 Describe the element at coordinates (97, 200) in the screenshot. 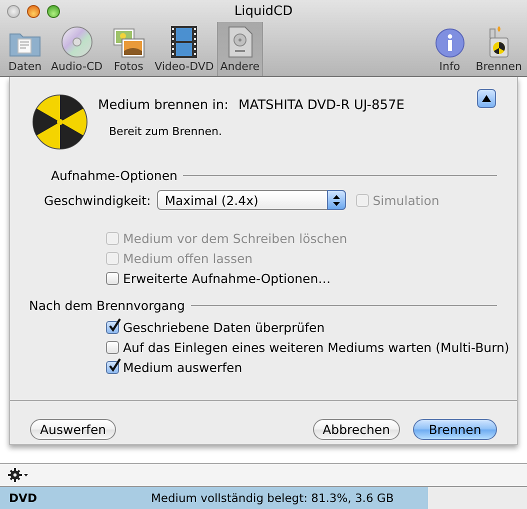

I see `speed-label: Geschwindigkeit:` at that location.